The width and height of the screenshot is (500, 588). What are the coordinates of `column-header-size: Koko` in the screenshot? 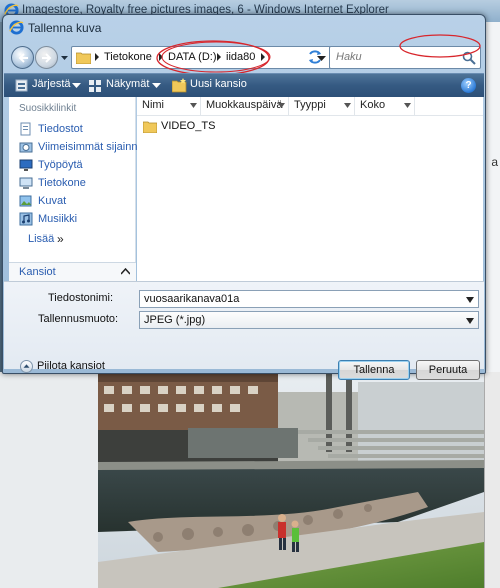 It's located at (385, 106).